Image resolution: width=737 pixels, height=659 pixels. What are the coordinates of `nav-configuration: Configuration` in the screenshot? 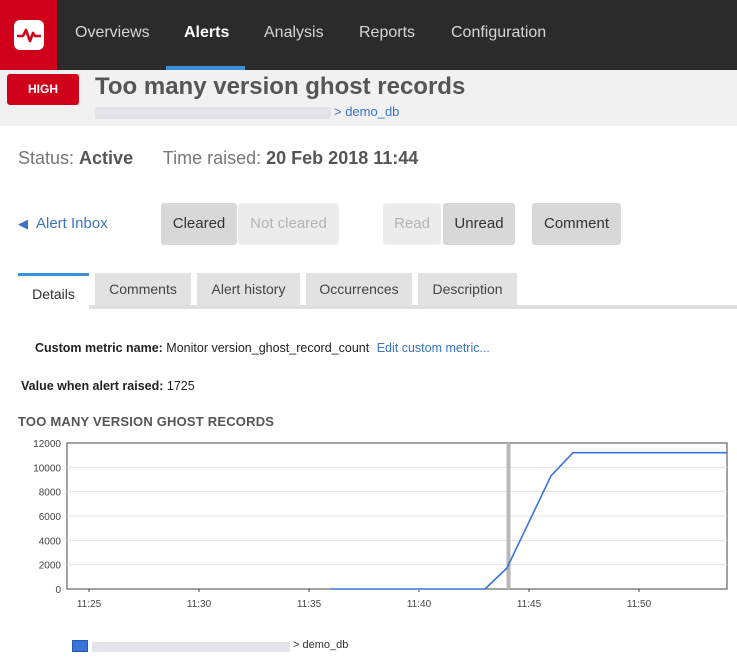 It's located at (498, 35).